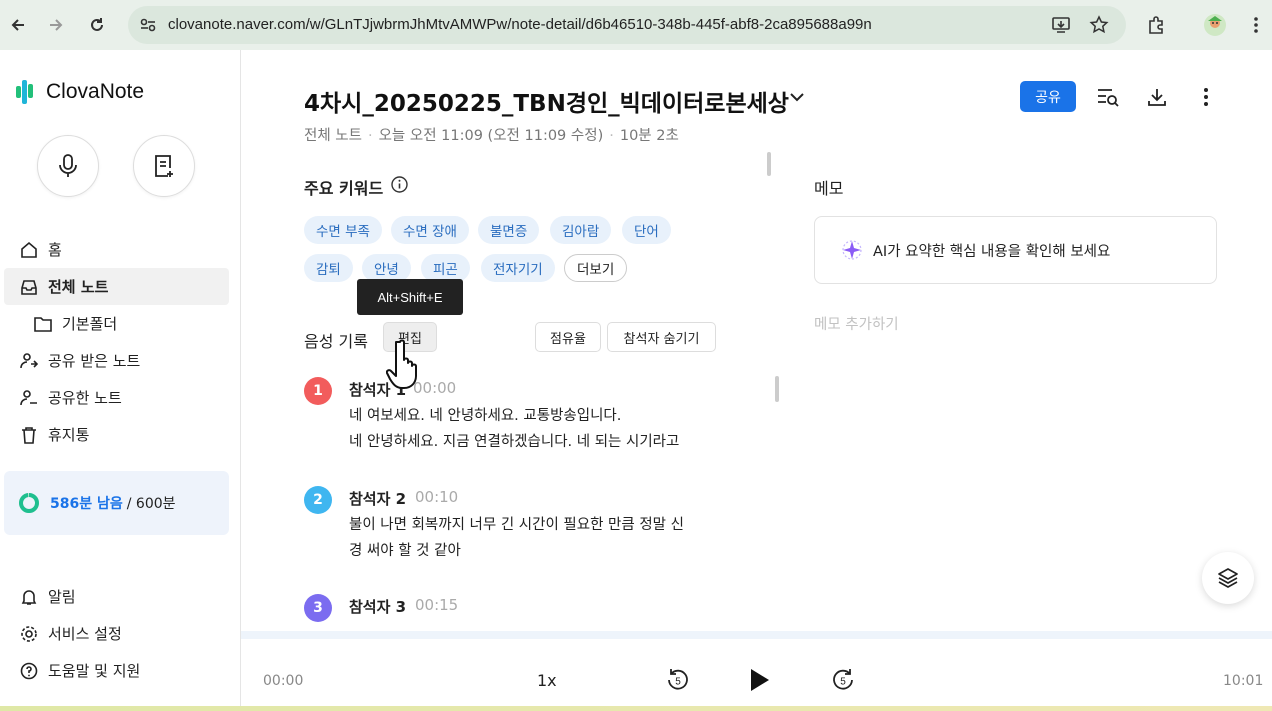 Image resolution: width=1272 pixels, height=711 pixels. I want to click on hand-cursor-icon, so click(401, 364).